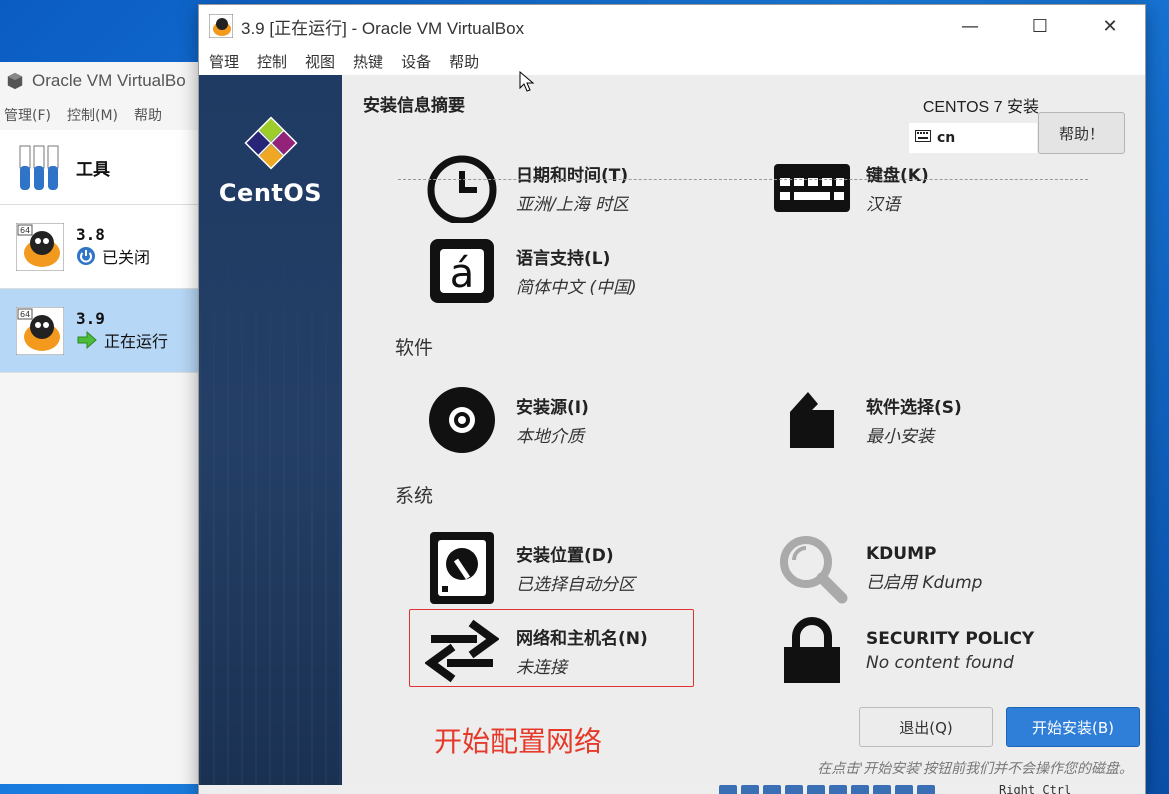 This screenshot has width=1169, height=794. Describe the element at coordinates (414, 348) in the screenshot. I see `section-software: 软件` at that location.